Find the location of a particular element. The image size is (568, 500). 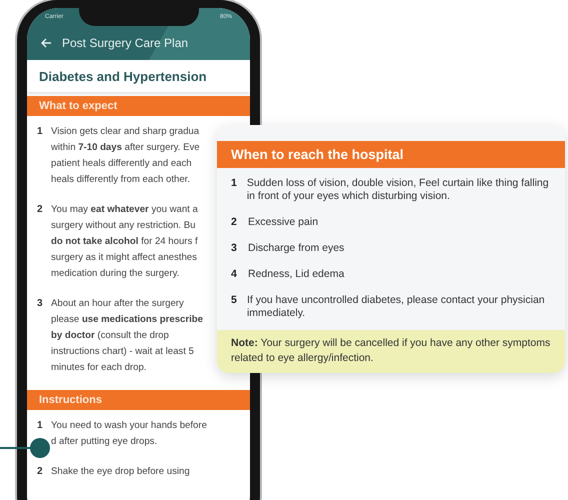

item-text-line: instructions chart) - wait at least 5 is located at coordinates (123, 352).